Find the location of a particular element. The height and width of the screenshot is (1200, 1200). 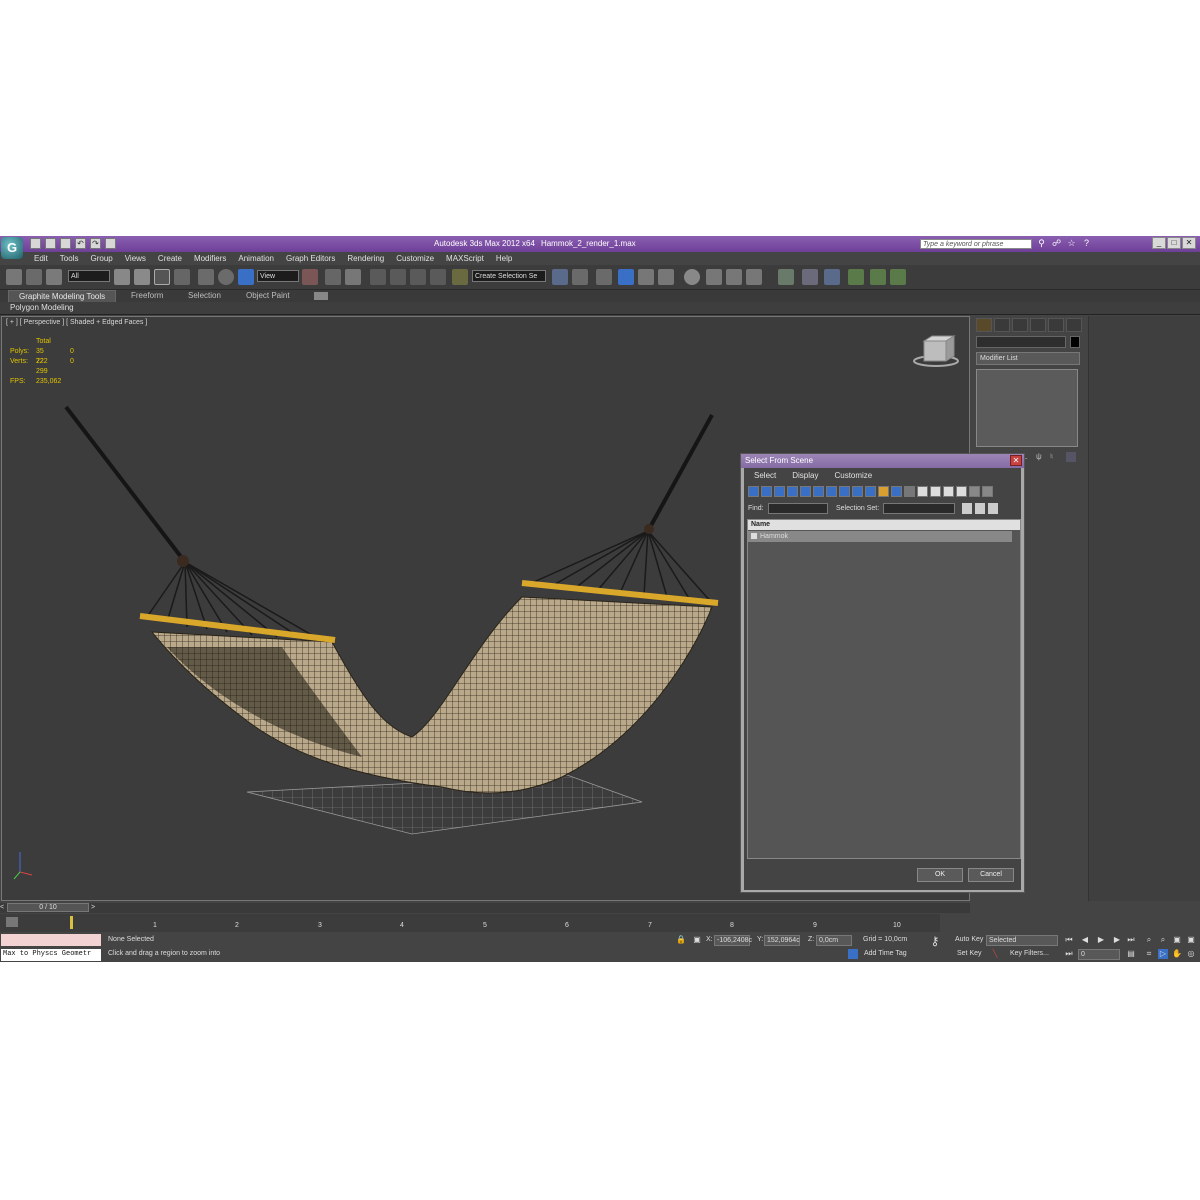

extra-tool-6-icon is located at coordinates (898, 277).